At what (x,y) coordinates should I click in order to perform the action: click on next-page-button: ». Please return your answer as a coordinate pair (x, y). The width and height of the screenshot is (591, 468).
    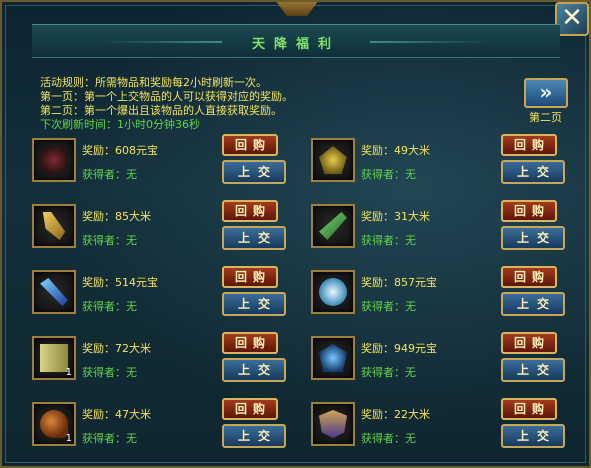
    Looking at the image, I should click on (546, 93).